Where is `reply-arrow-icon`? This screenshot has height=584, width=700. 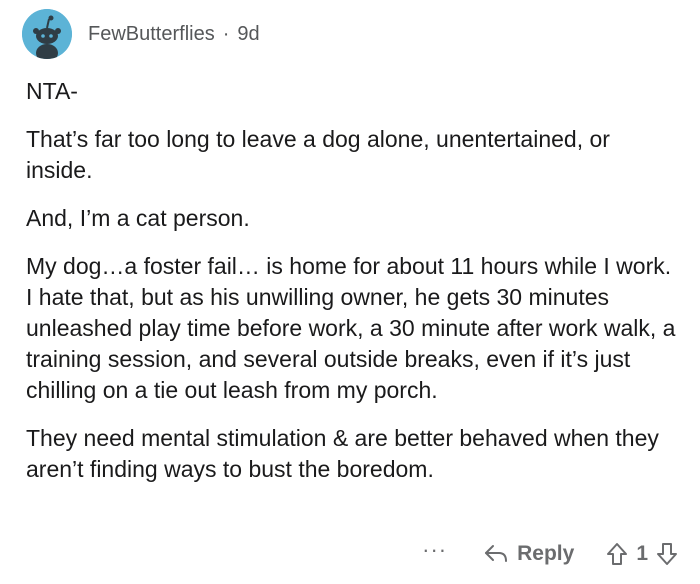
reply-arrow-icon is located at coordinates (496, 553).